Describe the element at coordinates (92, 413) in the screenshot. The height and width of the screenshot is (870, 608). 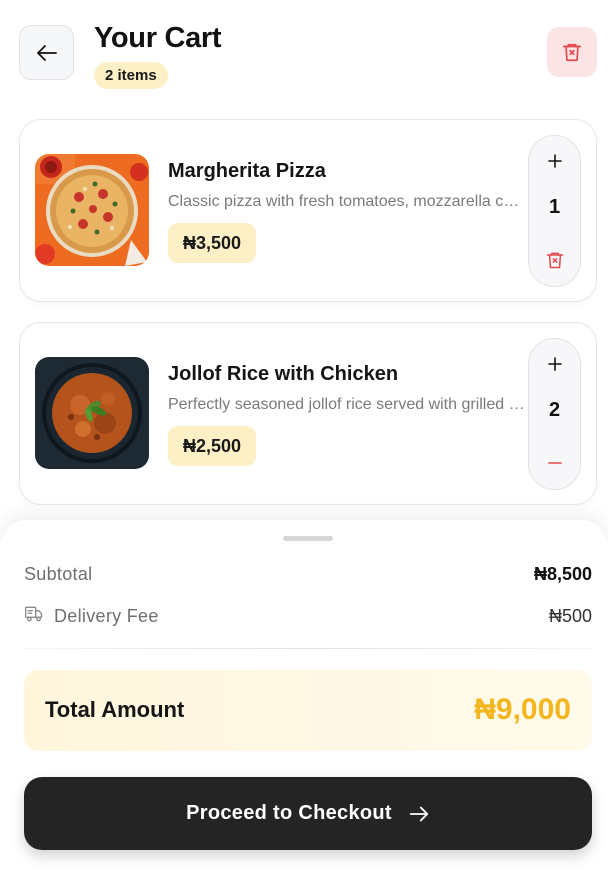
I see `jollof-rice-image` at that location.